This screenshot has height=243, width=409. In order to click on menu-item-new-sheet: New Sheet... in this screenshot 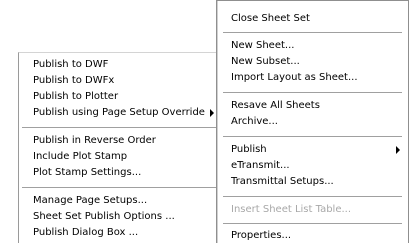, I will do `click(312, 46)`.